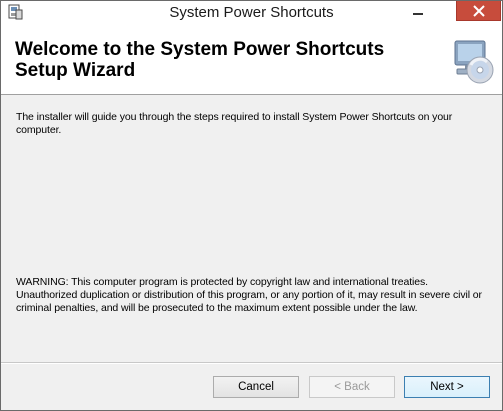 Image resolution: width=503 pixels, height=411 pixels. Describe the element at coordinates (256, 387) in the screenshot. I see `cancel-button: Cancel` at that location.